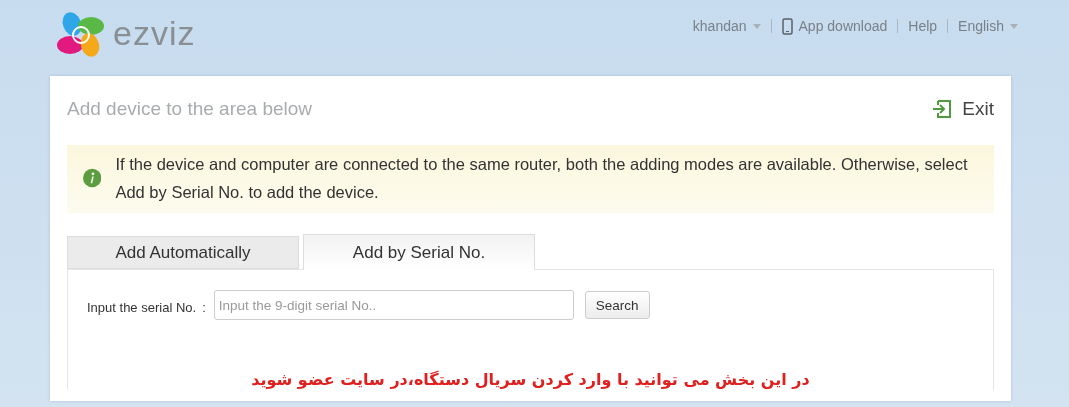 The height and width of the screenshot is (407, 1069). I want to click on exit-button: Exit, so click(963, 109).